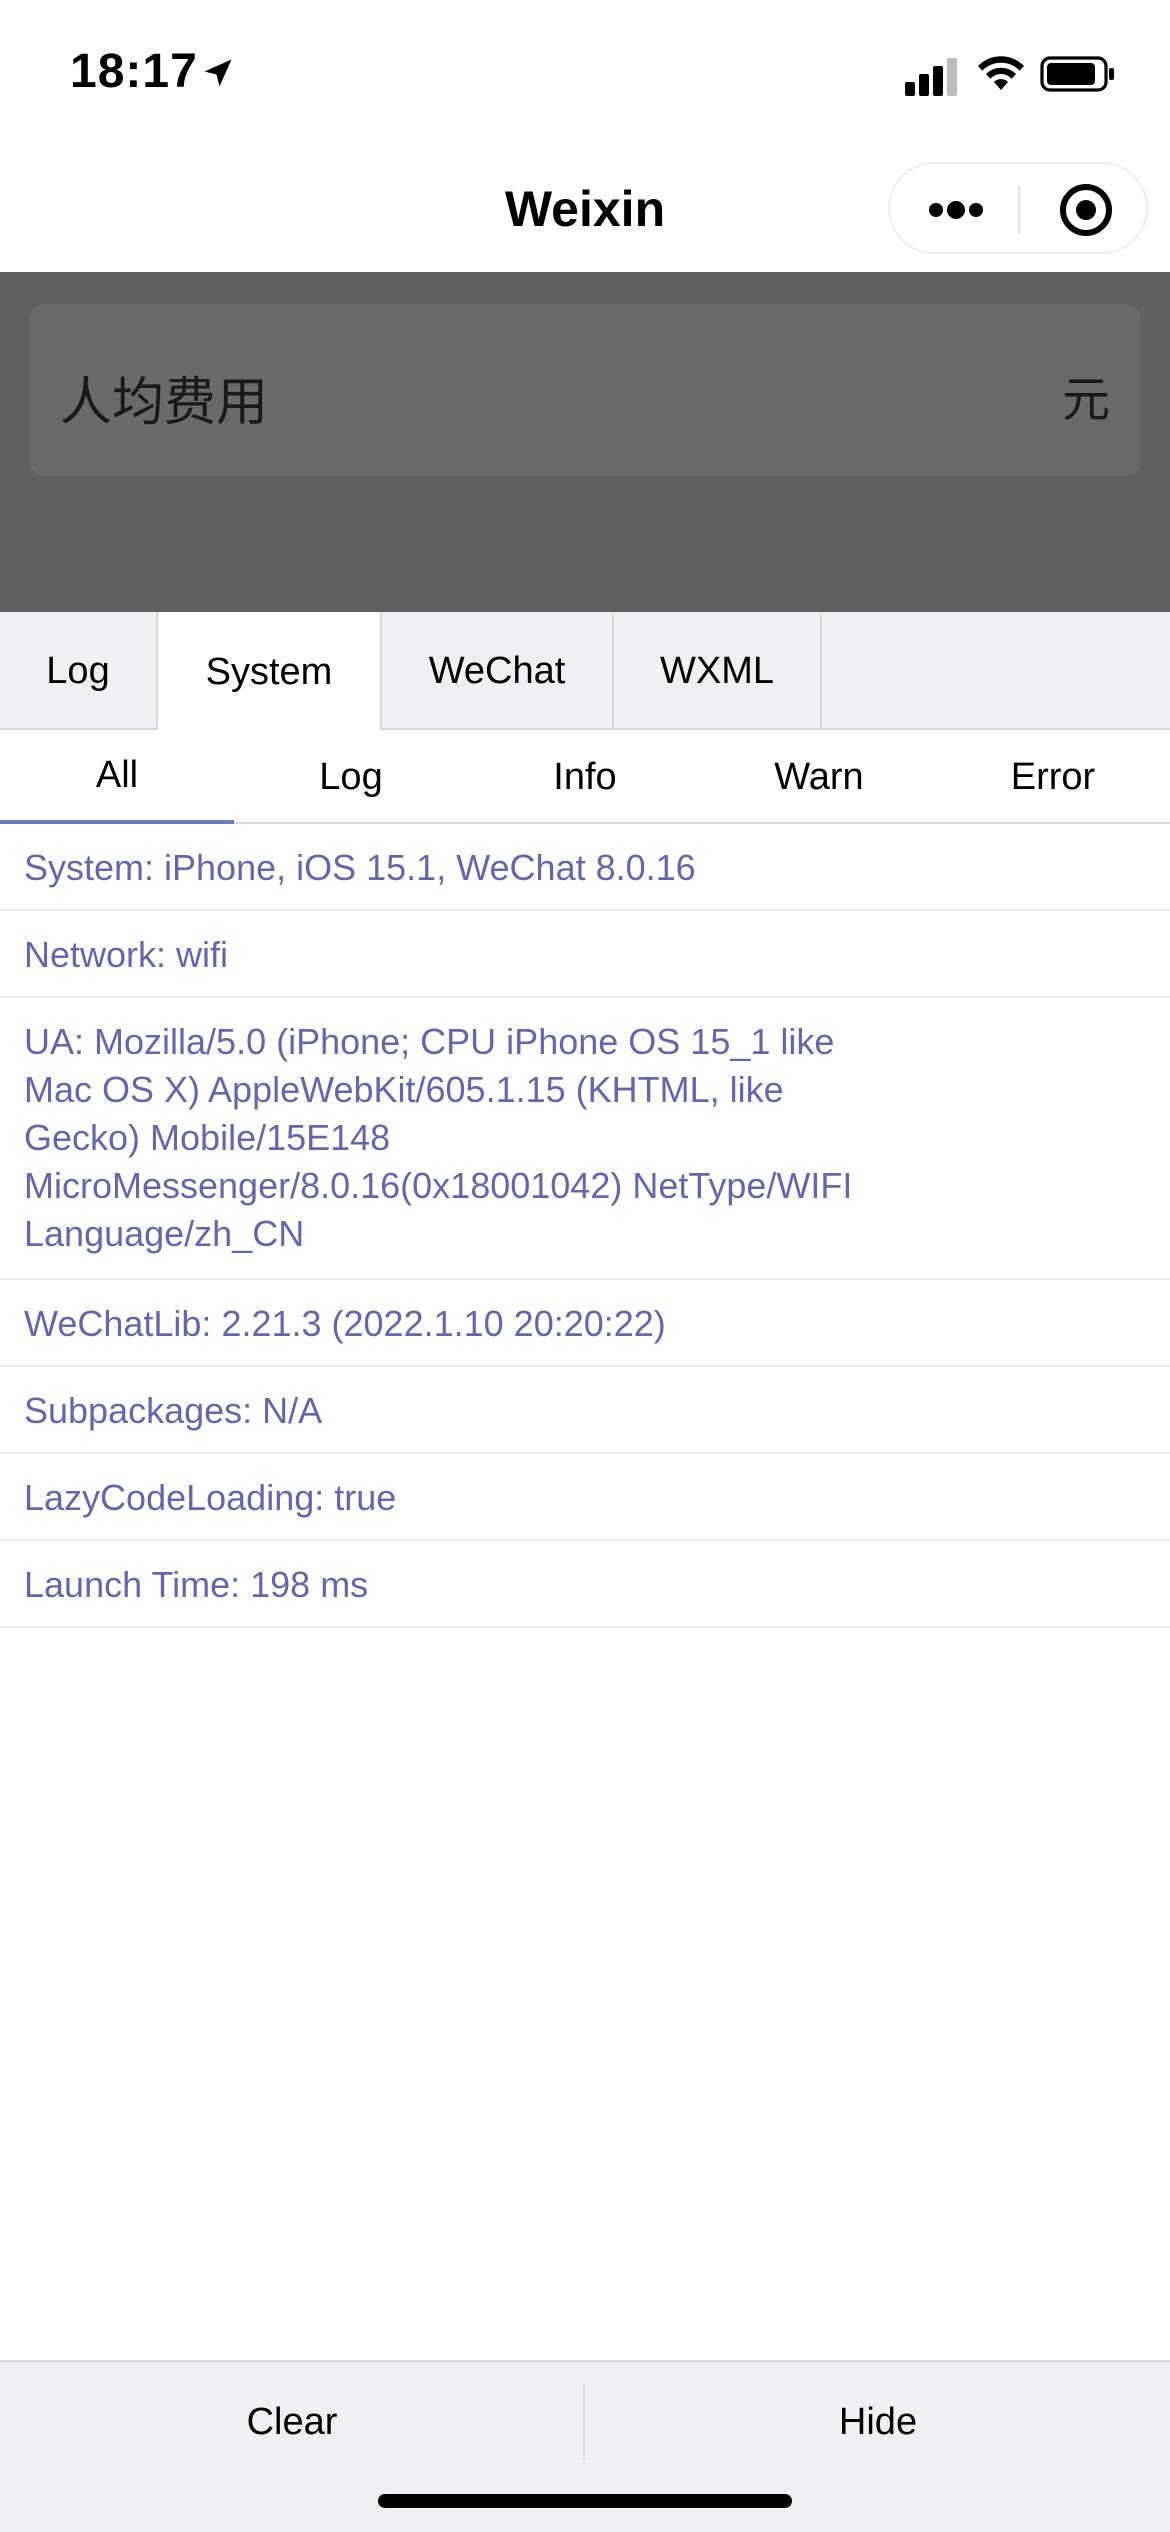  What do you see at coordinates (210, 1497) in the screenshot?
I see `log-line: LazyCodeLoading: true` at bounding box center [210, 1497].